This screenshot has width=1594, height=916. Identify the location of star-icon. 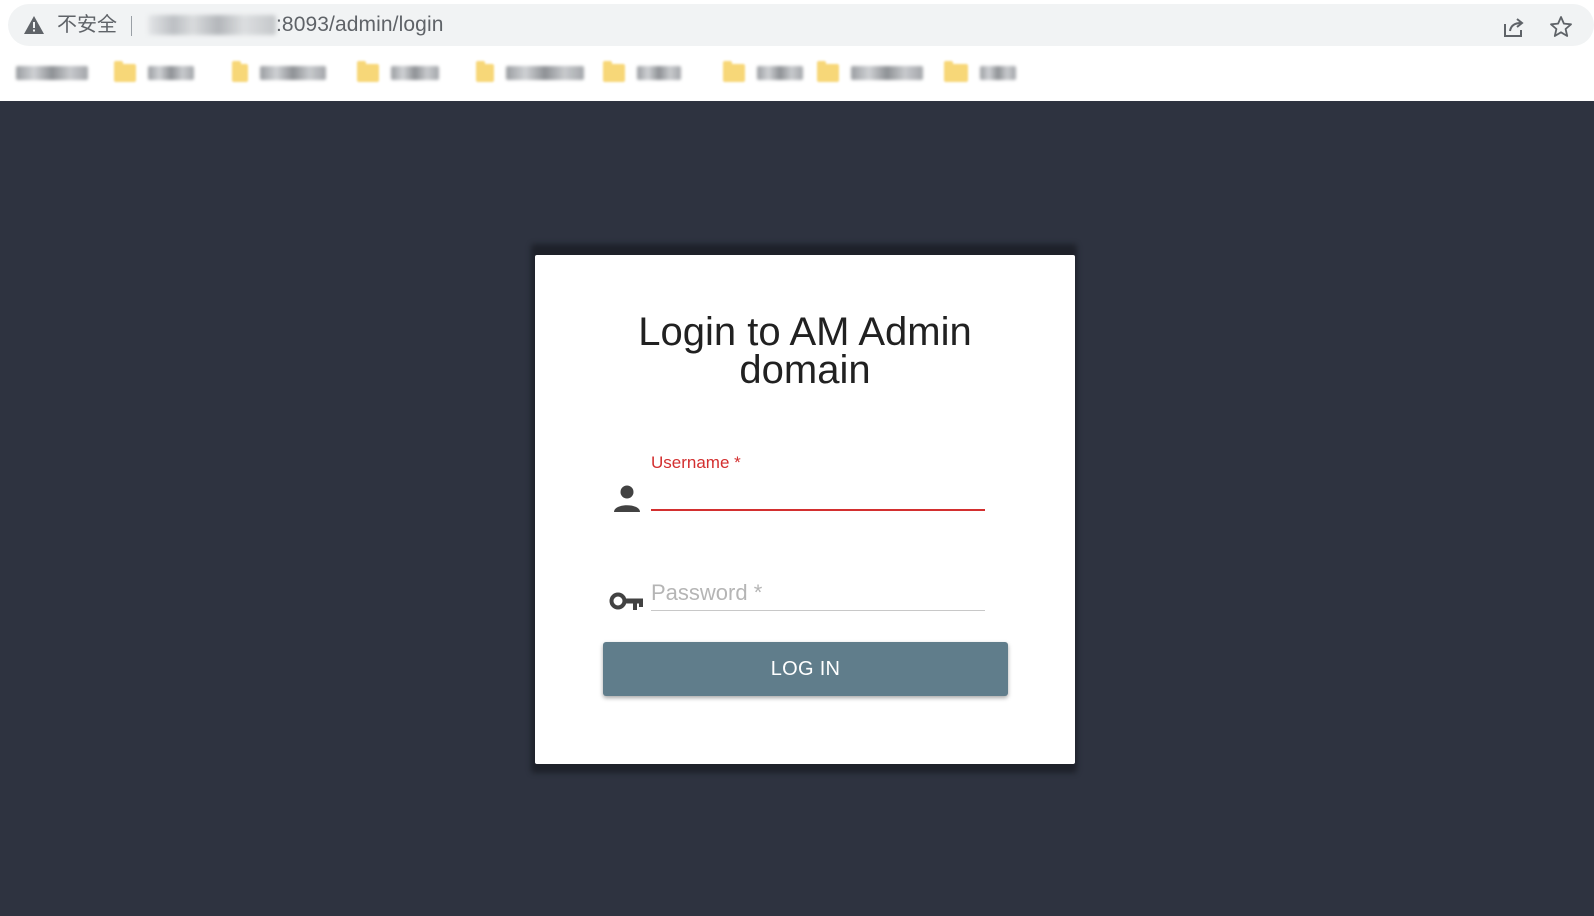
(1561, 27).